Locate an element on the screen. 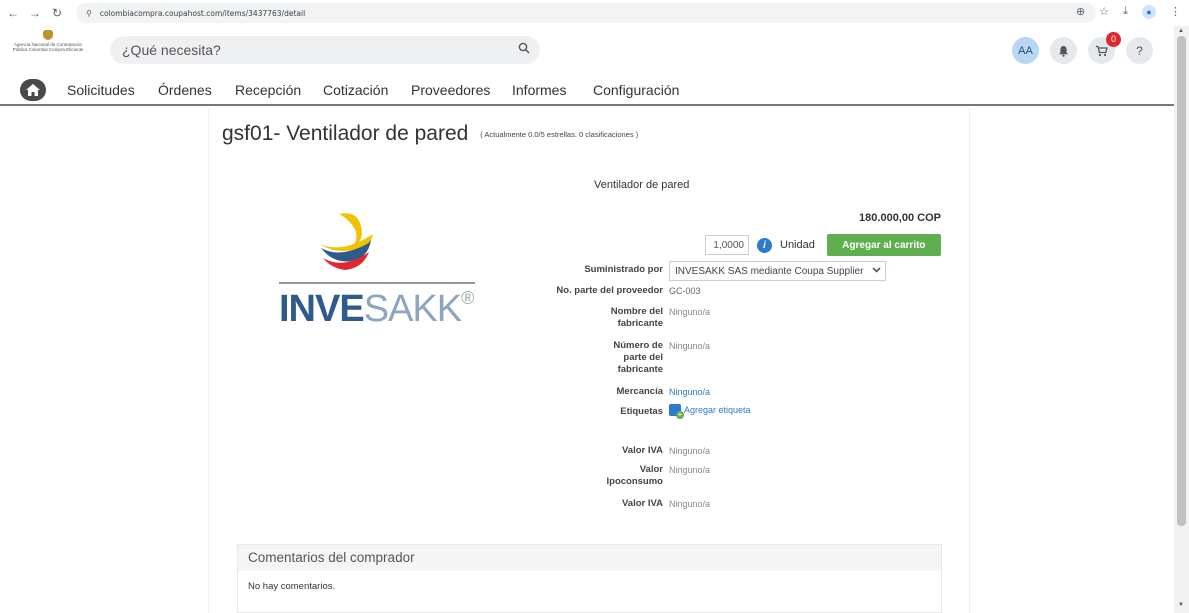  info-icon: i is located at coordinates (764, 245).